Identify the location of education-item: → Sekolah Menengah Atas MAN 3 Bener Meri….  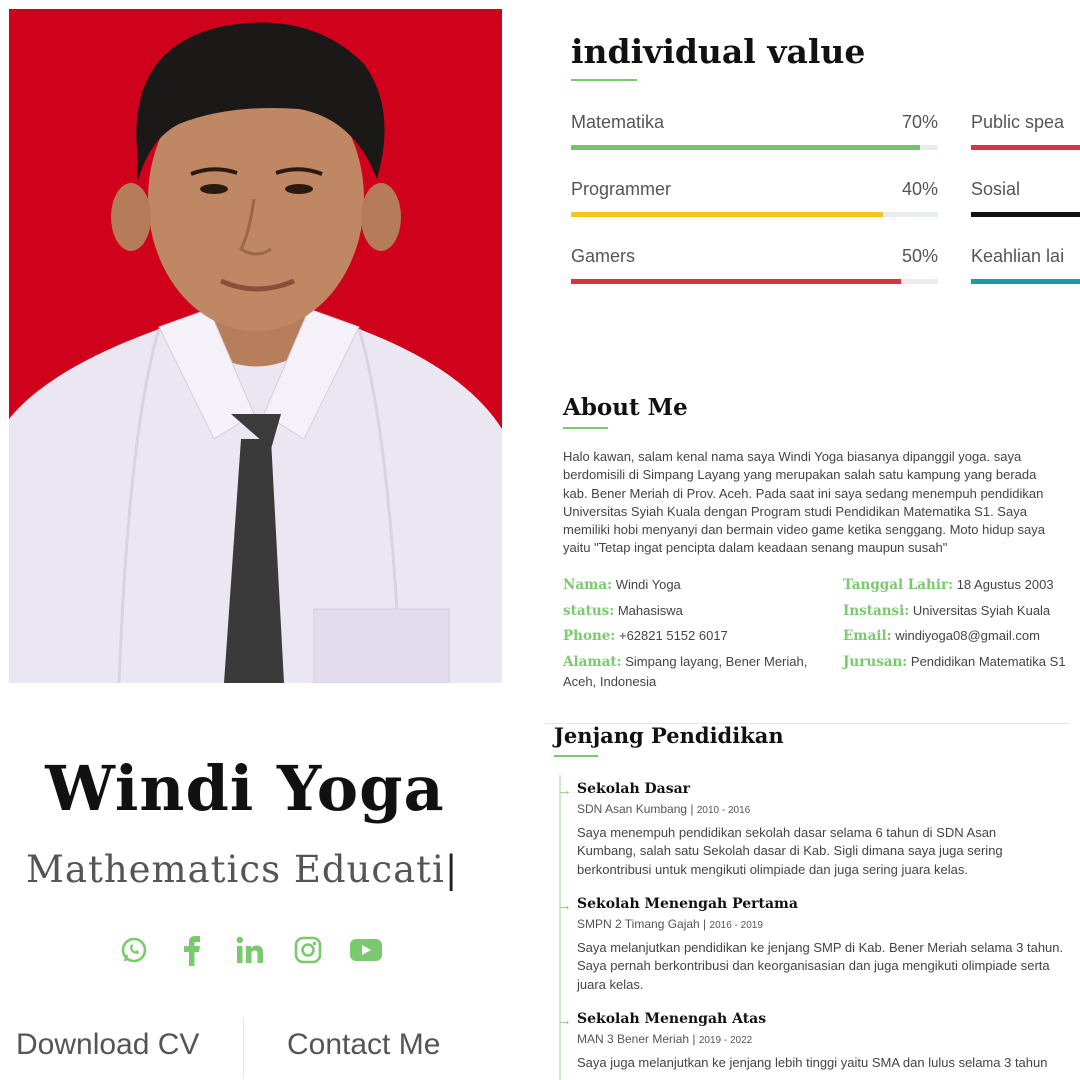
(817, 1041).